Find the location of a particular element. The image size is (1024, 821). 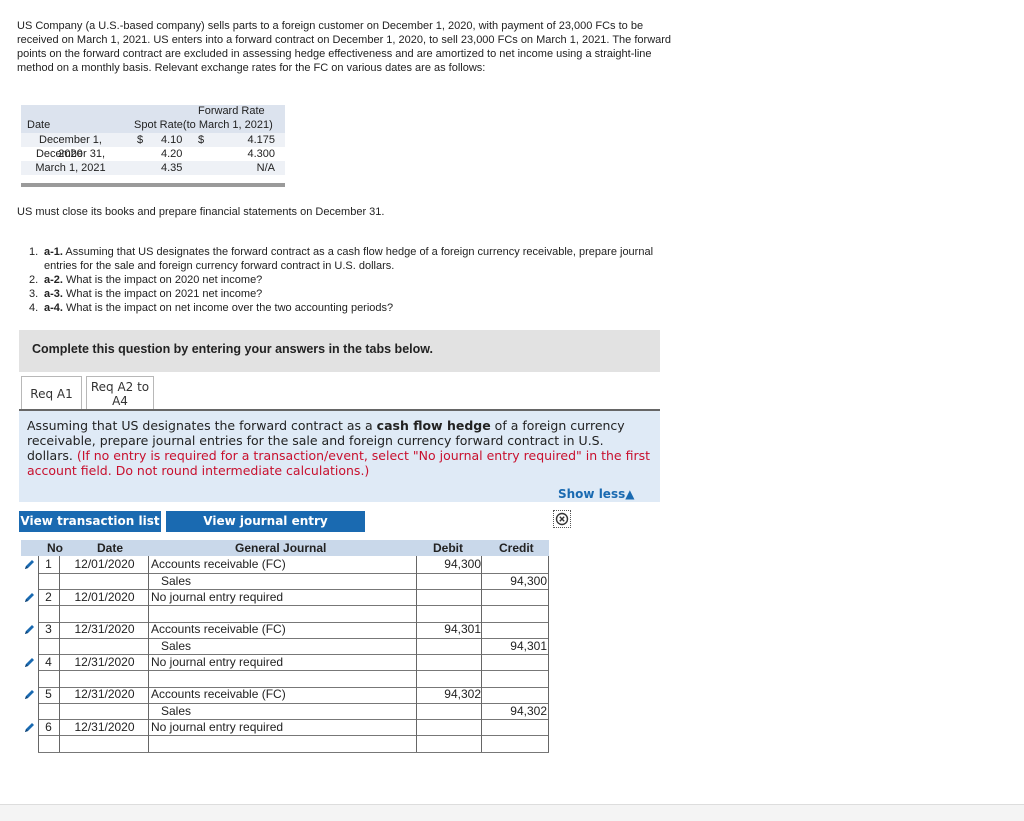

col-date: Date is located at coordinates (110, 548).